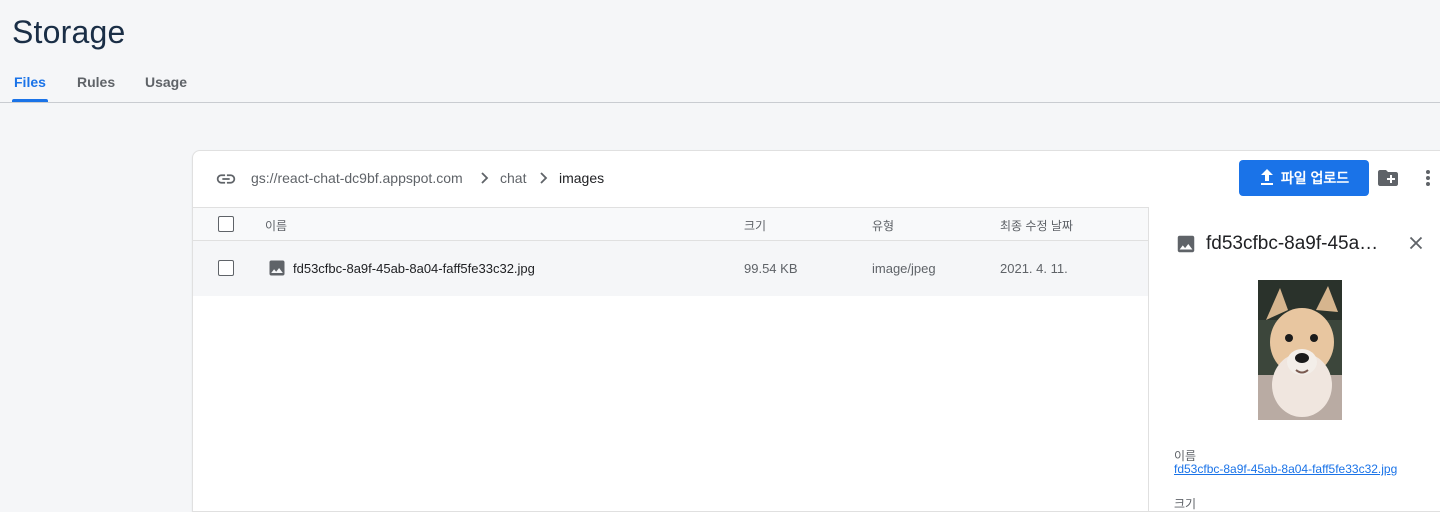 The image size is (1440, 512). I want to click on select-all-checkbox, so click(226, 224).